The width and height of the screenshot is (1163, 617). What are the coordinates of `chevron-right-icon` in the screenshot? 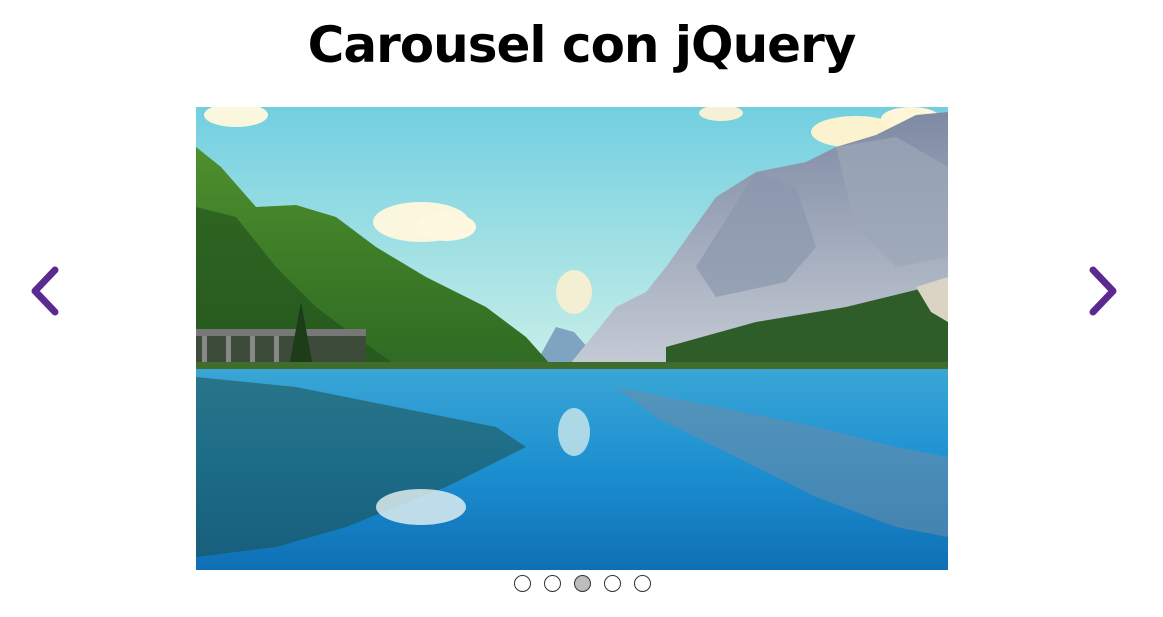 It's located at (1103, 291).